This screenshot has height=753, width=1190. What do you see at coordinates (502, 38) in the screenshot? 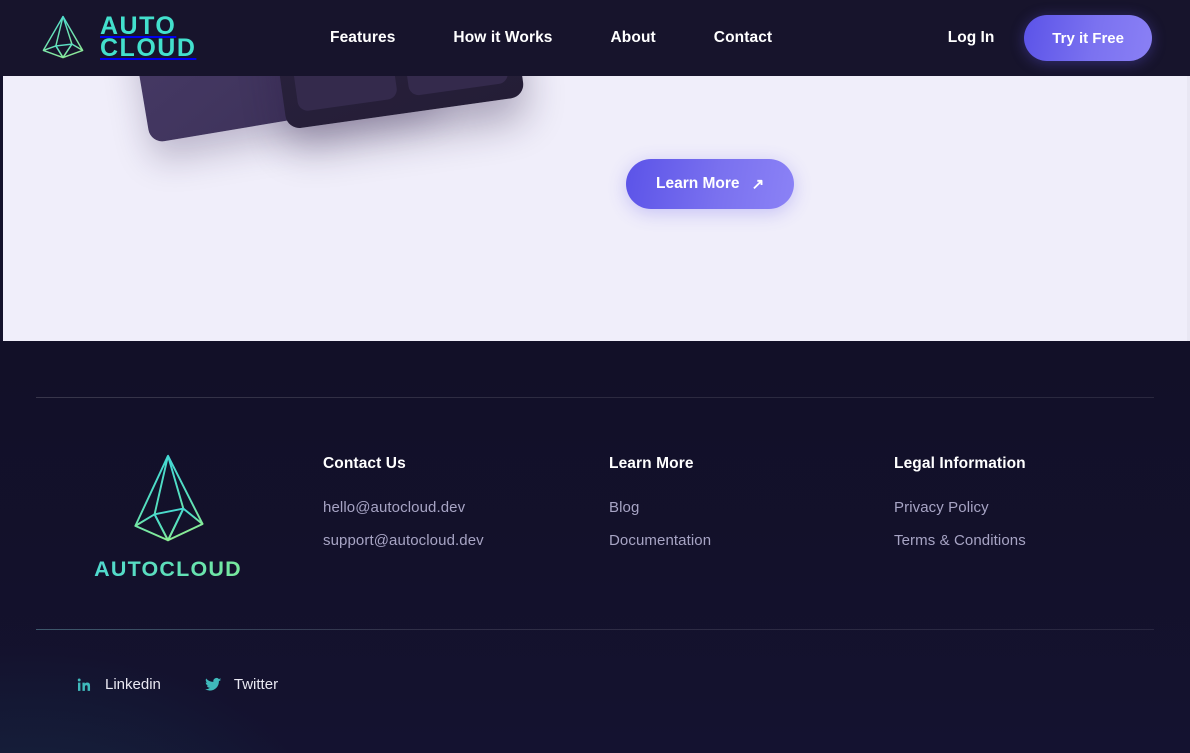
I see `nav-item-how-it-works: How it Works` at bounding box center [502, 38].